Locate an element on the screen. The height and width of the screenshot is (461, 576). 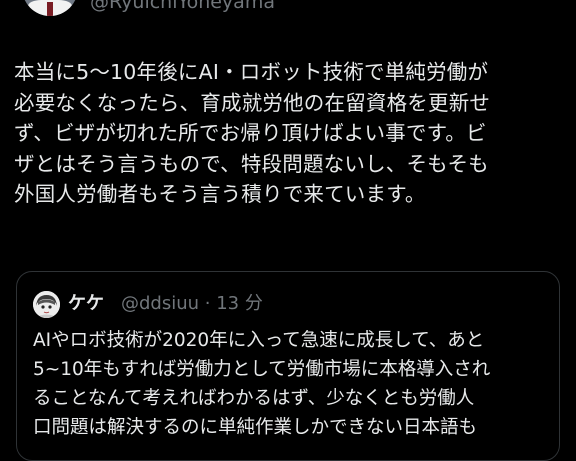
quoted-author-avatar-icon is located at coordinates (46, 304).